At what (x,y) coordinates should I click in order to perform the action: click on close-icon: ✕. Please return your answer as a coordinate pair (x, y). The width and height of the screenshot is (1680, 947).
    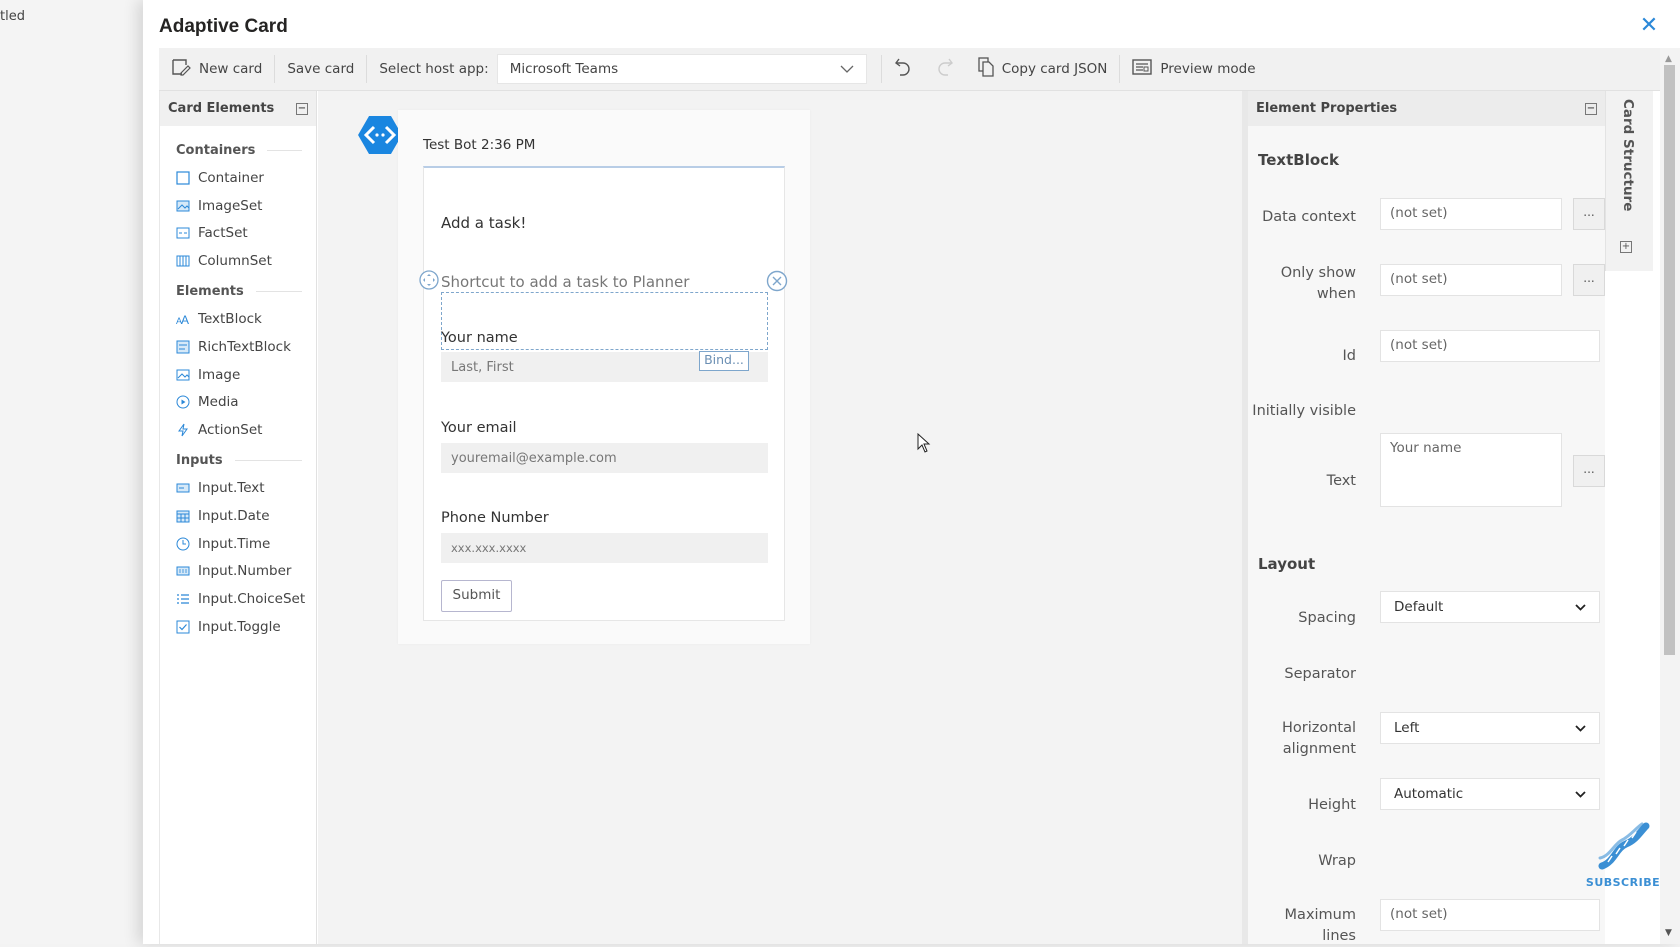
    Looking at the image, I should click on (1649, 25).